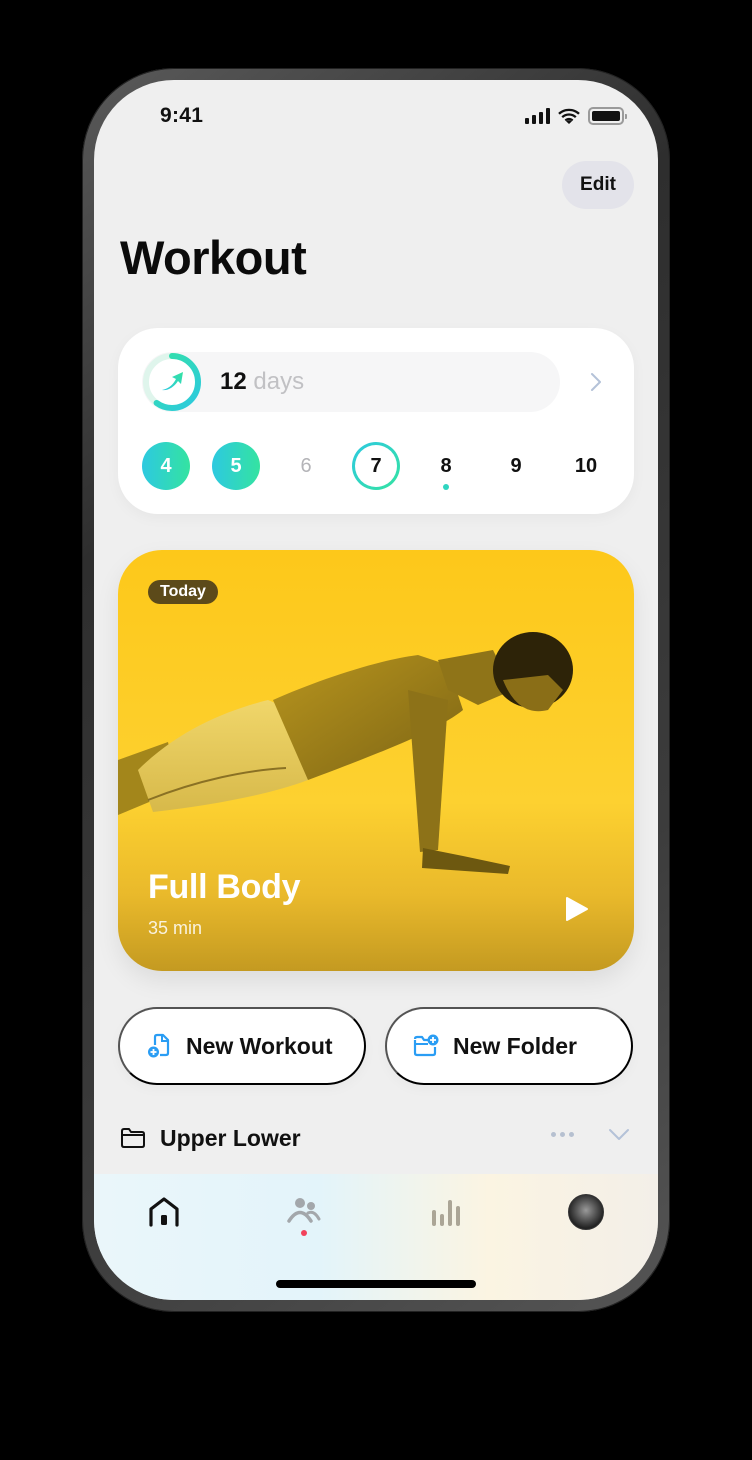 This screenshot has width=752, height=1460. Describe the element at coordinates (376, 1284) in the screenshot. I see `home-indicator` at that location.